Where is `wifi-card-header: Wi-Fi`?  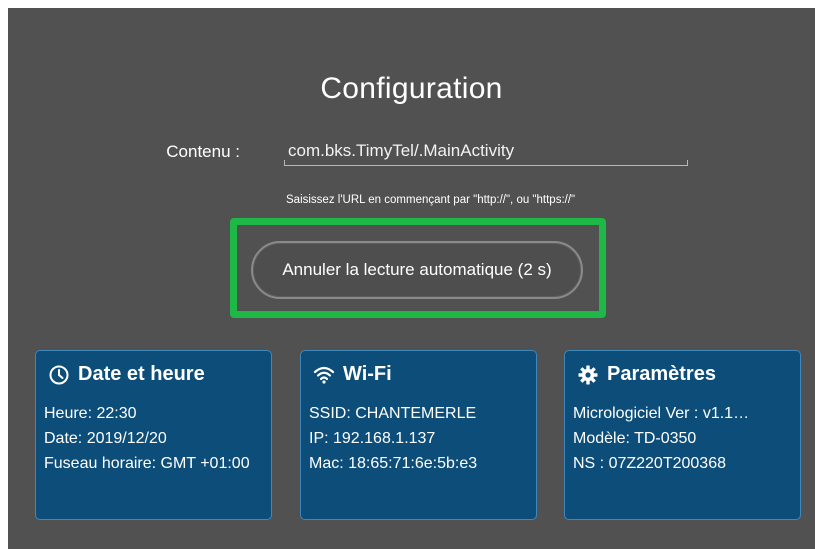
wifi-card-header: Wi-Fi is located at coordinates (418, 374).